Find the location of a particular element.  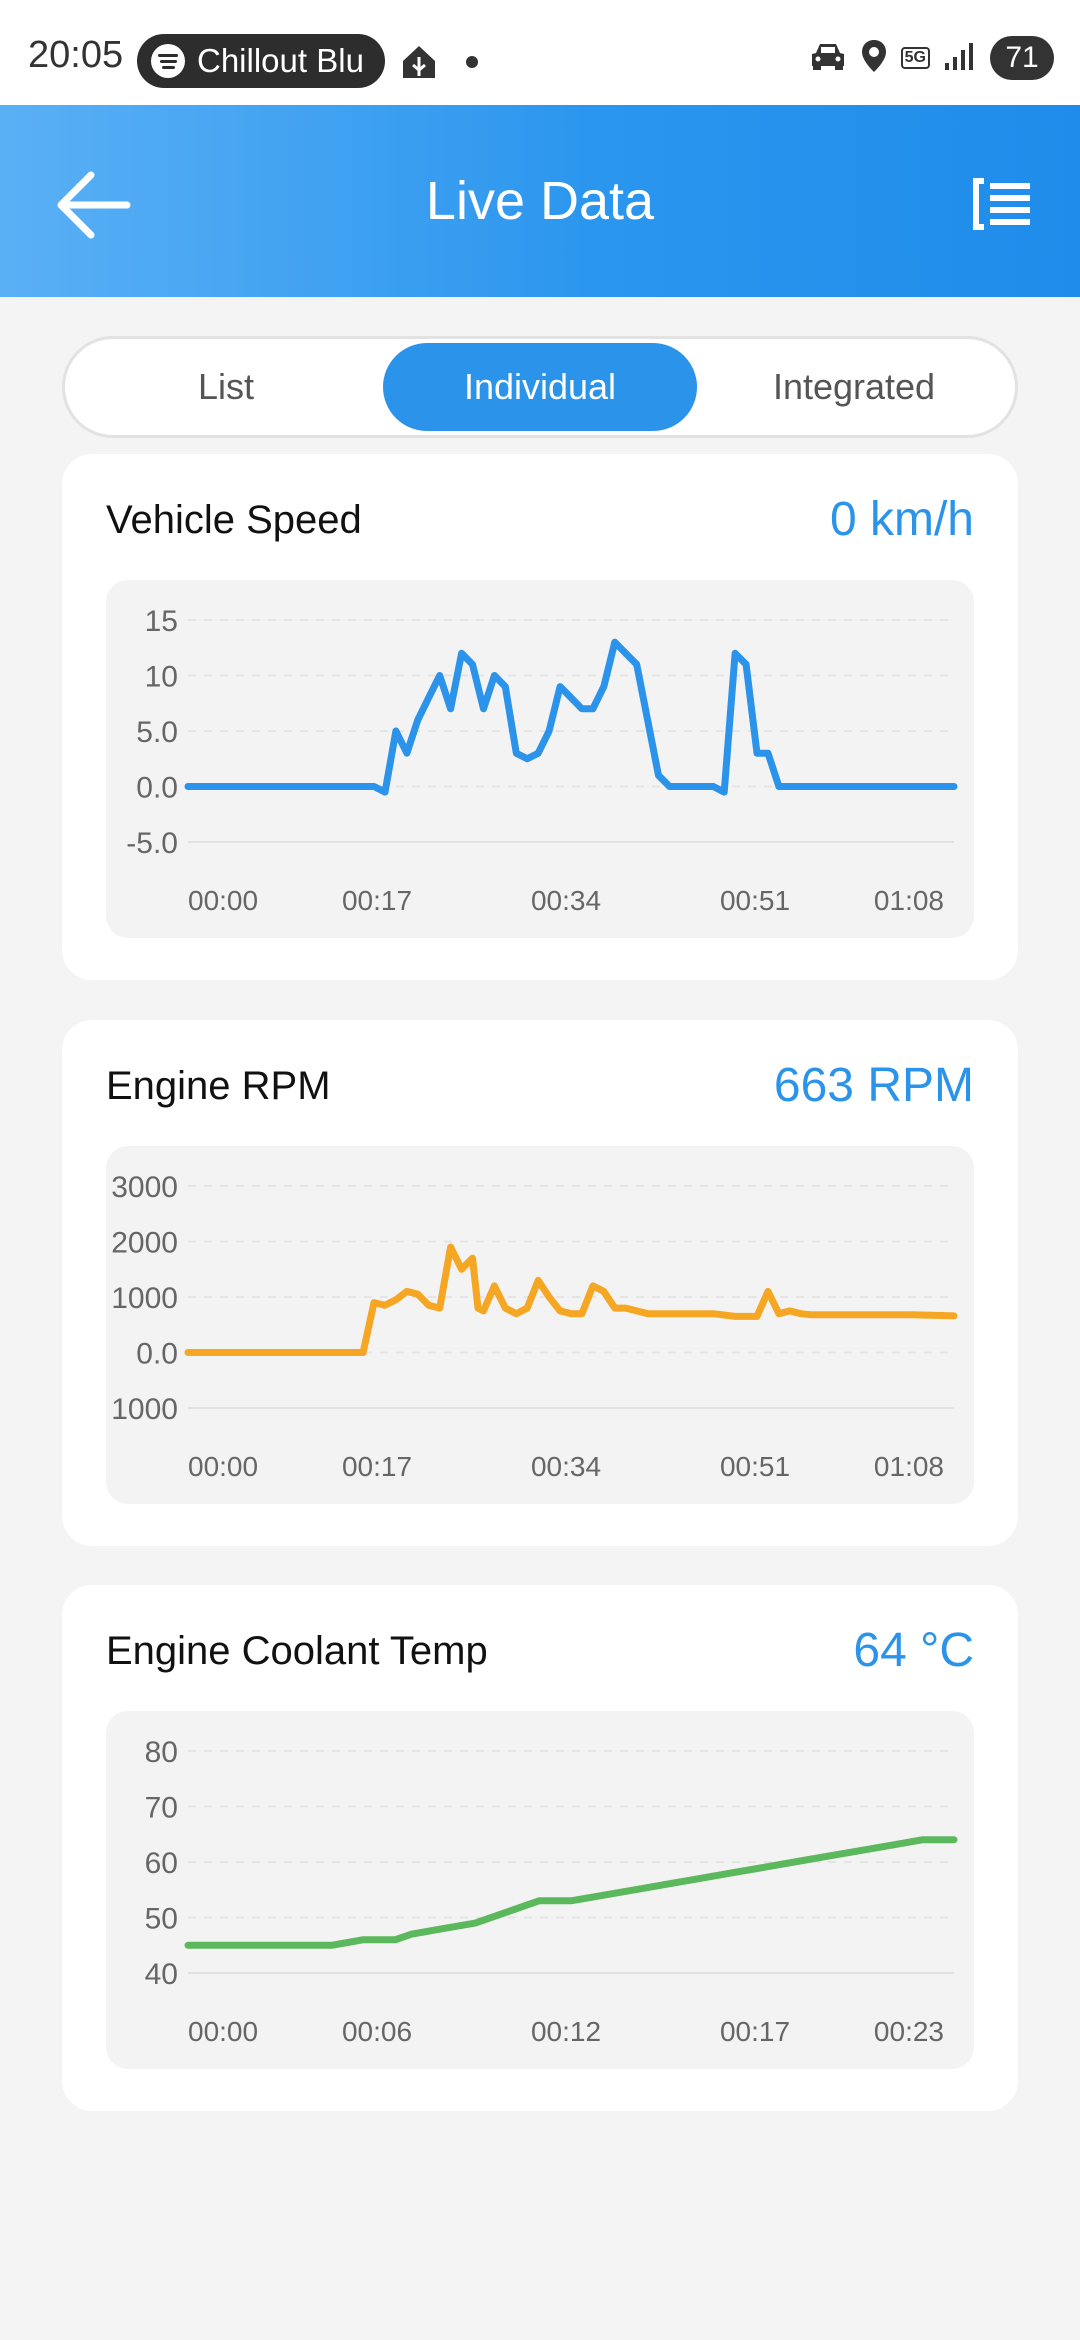

card-value: 64 °C is located at coordinates (913, 1650).